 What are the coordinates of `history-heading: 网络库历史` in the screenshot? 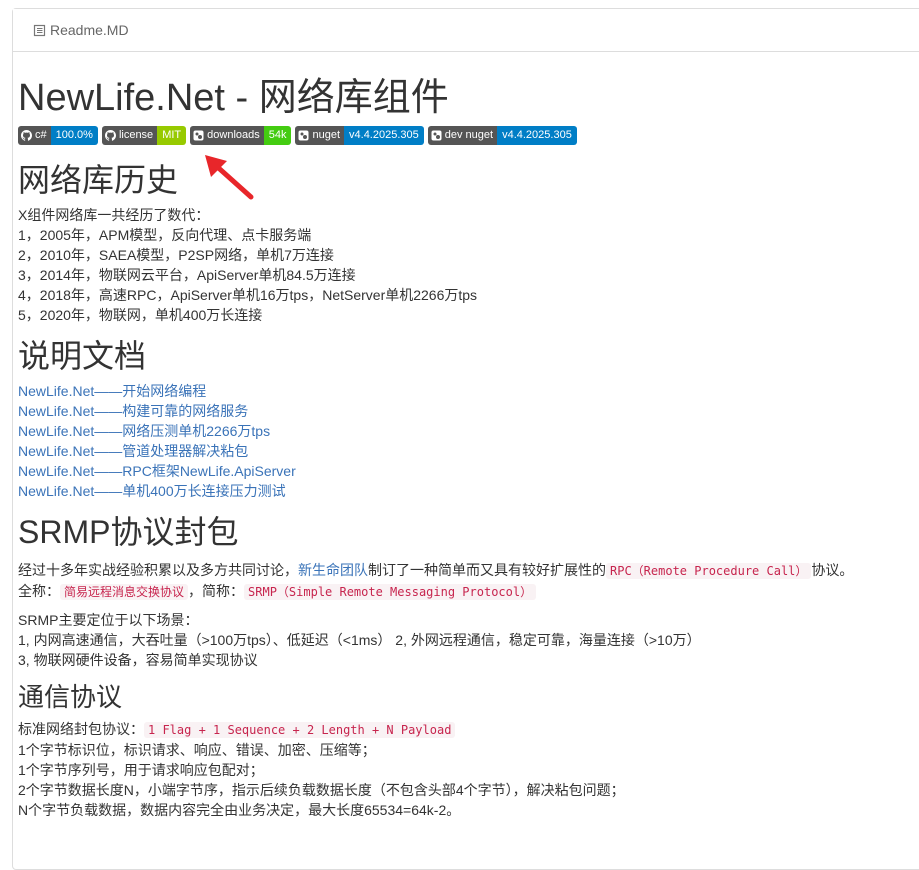 It's located at (98, 179).